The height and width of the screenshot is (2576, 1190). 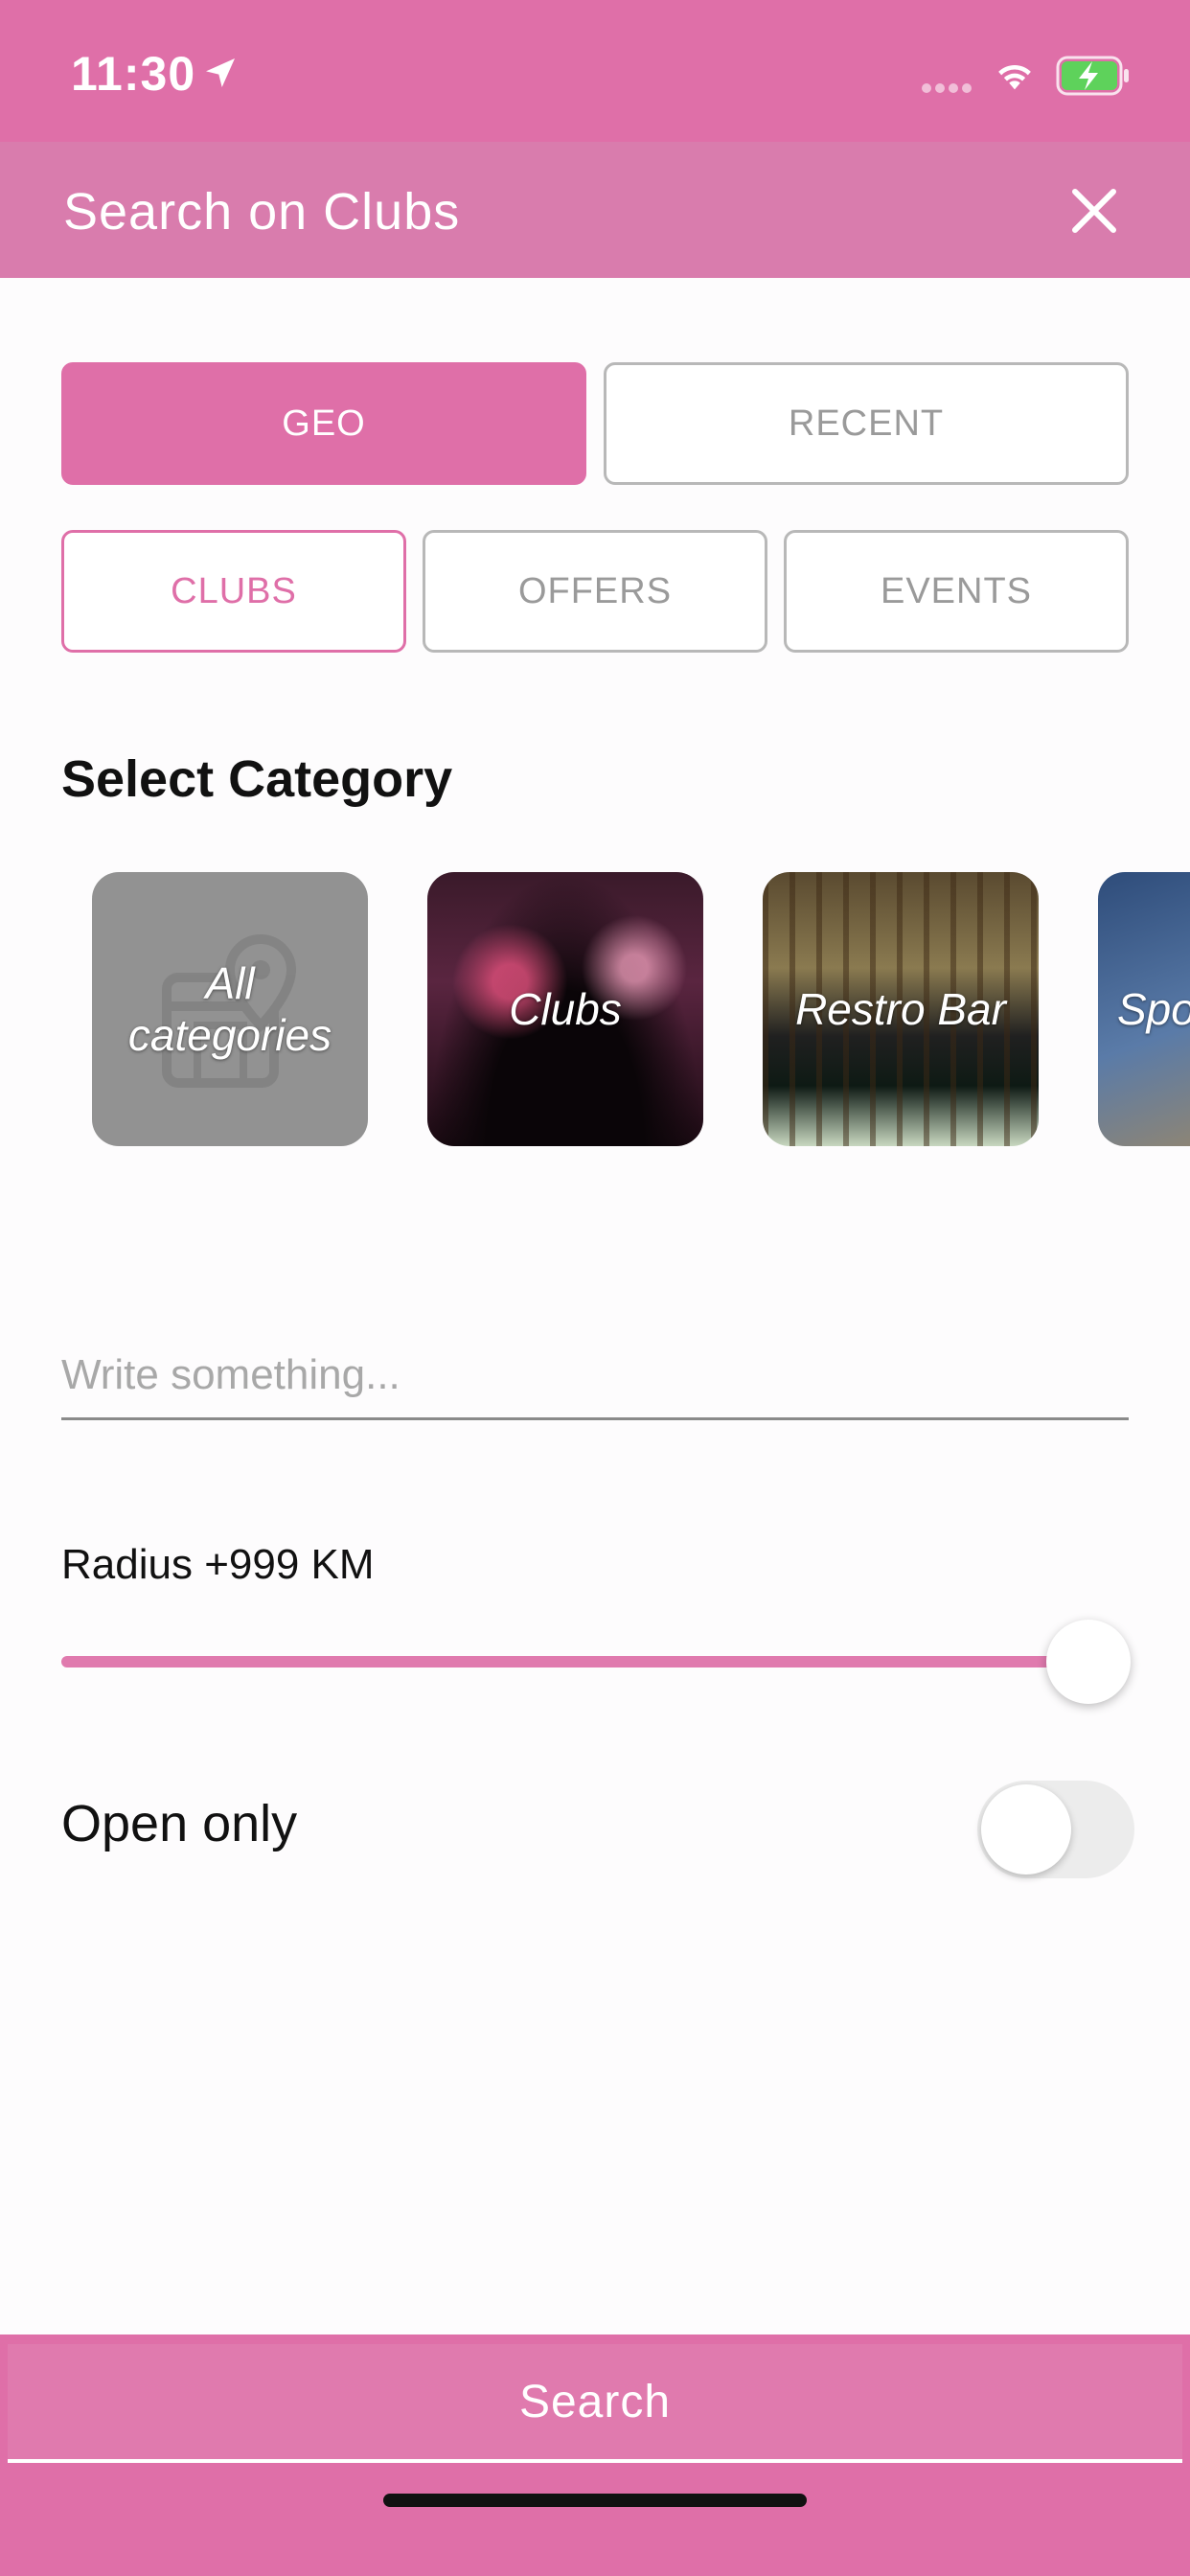 I want to click on search-button: Search, so click(x=595, y=2403).